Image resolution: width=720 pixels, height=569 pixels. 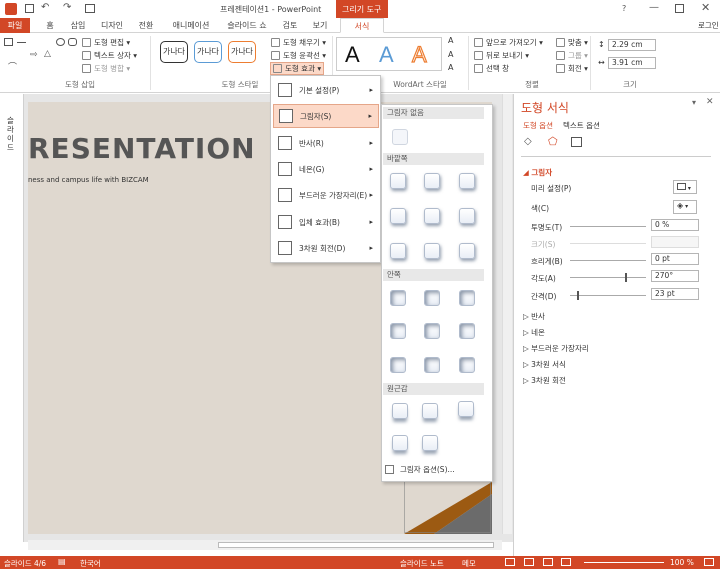 What do you see at coordinates (298, 55) in the screenshot?
I see `shape-outline-button: 도형 윤곽선 ▾` at bounding box center [298, 55].